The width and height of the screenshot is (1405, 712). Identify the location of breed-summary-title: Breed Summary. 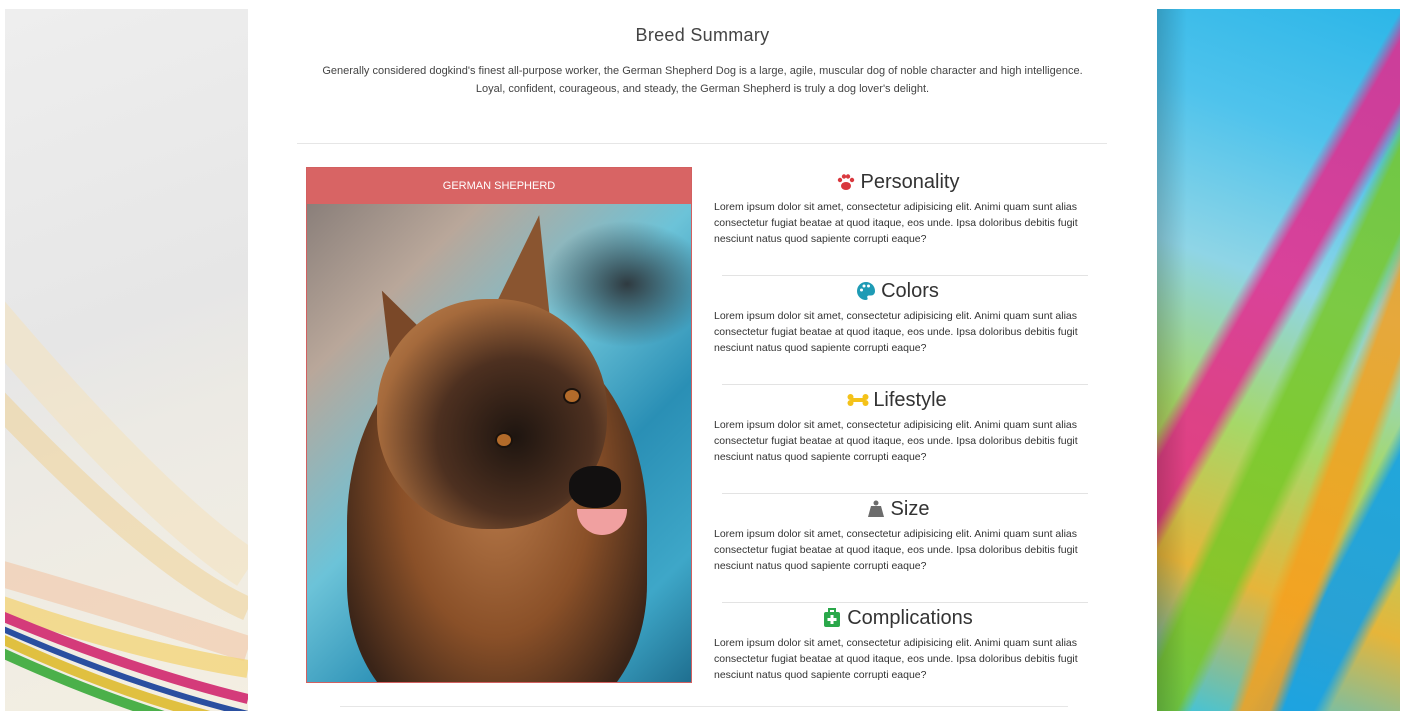
(702, 35).